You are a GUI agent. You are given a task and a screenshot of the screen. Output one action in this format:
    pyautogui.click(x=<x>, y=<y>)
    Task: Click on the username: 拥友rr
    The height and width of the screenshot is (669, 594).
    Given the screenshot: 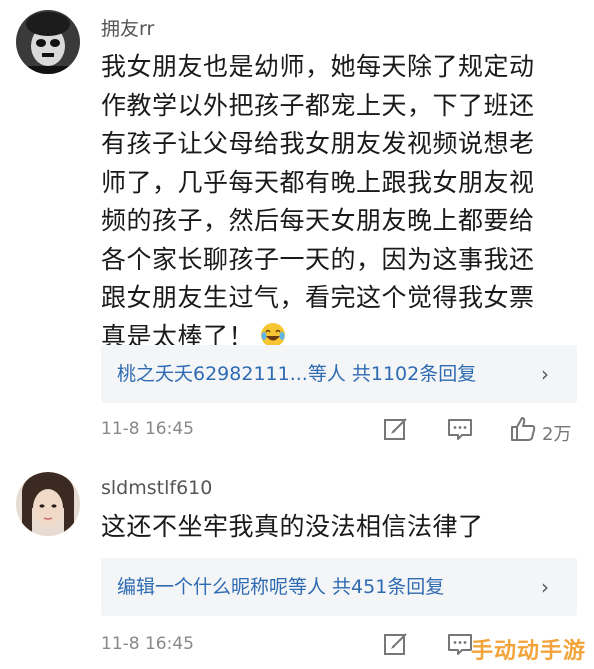 What is the action you would take?
    pyautogui.click(x=127, y=27)
    